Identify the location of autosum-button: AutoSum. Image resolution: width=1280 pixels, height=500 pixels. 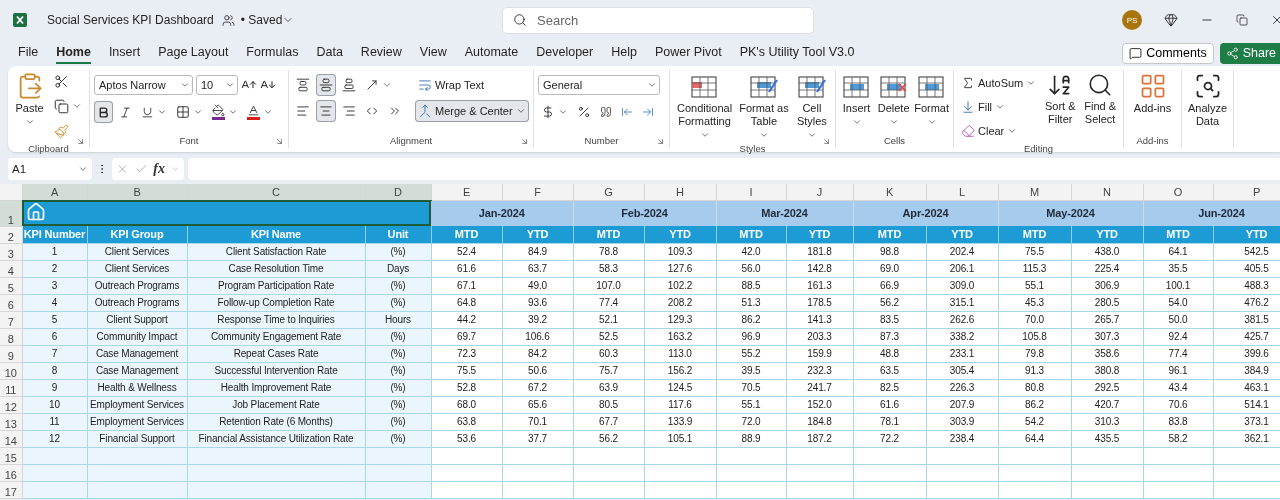
(999, 83).